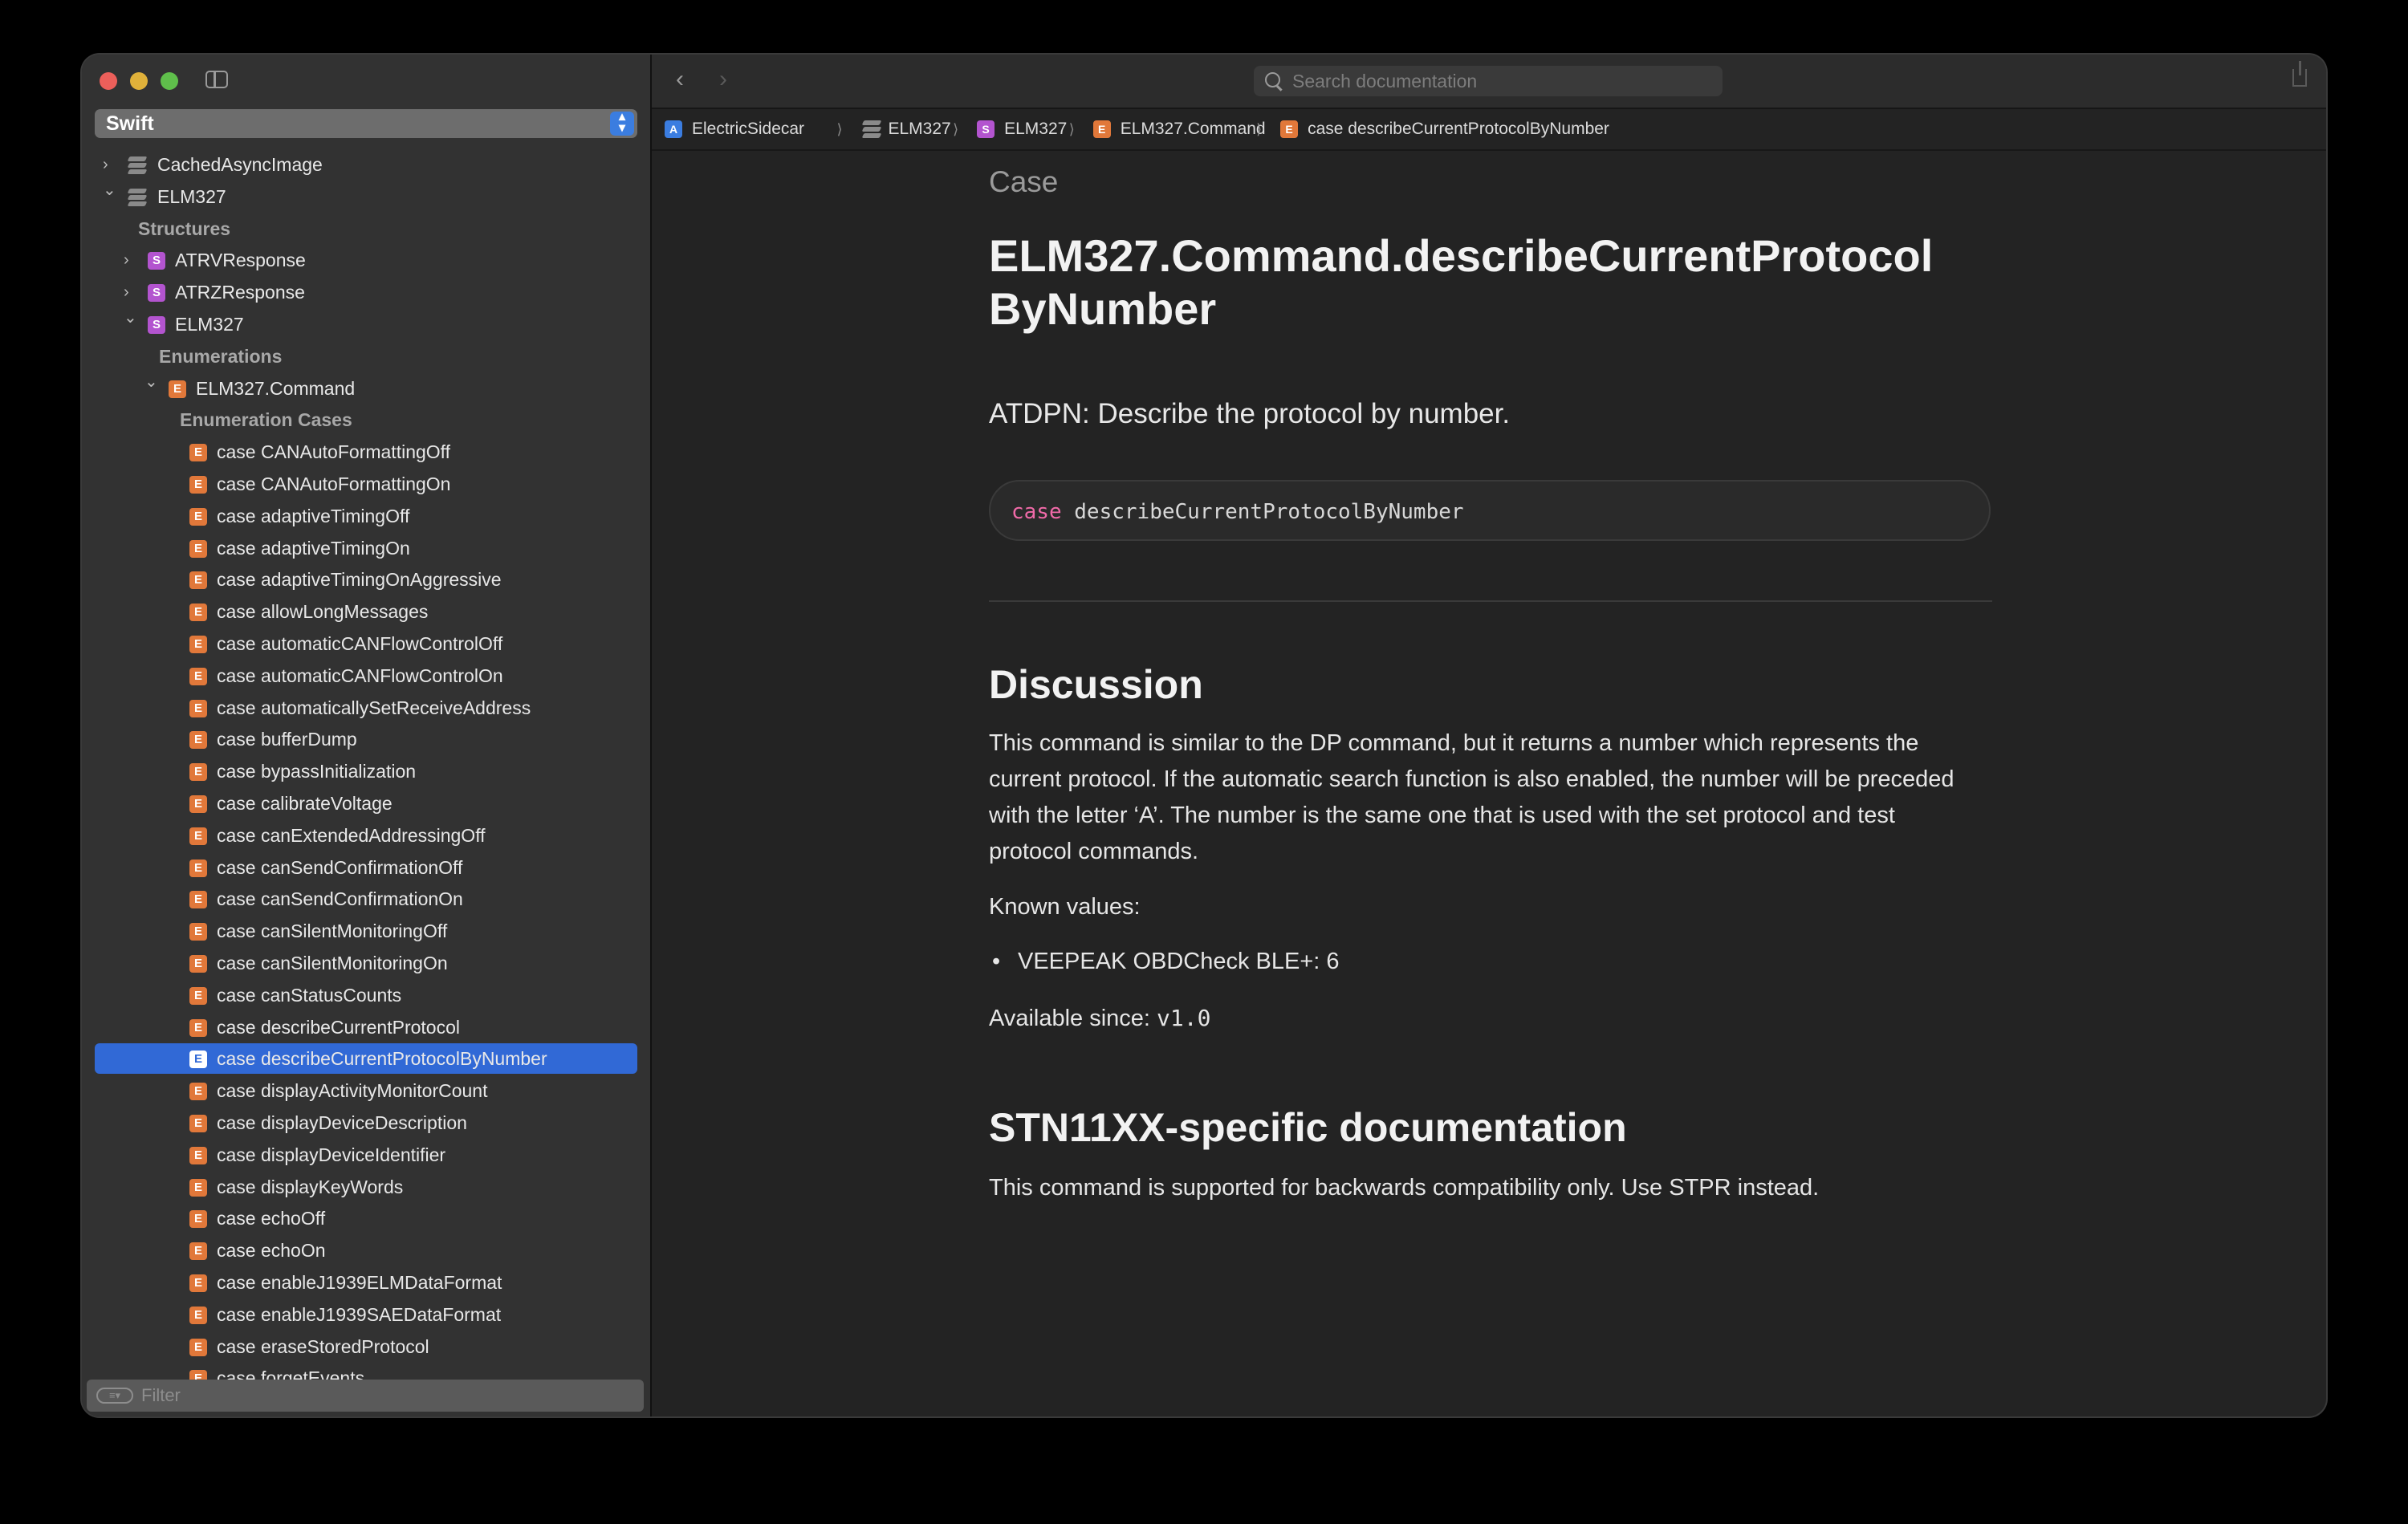 This screenshot has height=1524, width=2408. What do you see at coordinates (276, 388) in the screenshot?
I see `navigator-item-label: ELM327.Command` at bounding box center [276, 388].